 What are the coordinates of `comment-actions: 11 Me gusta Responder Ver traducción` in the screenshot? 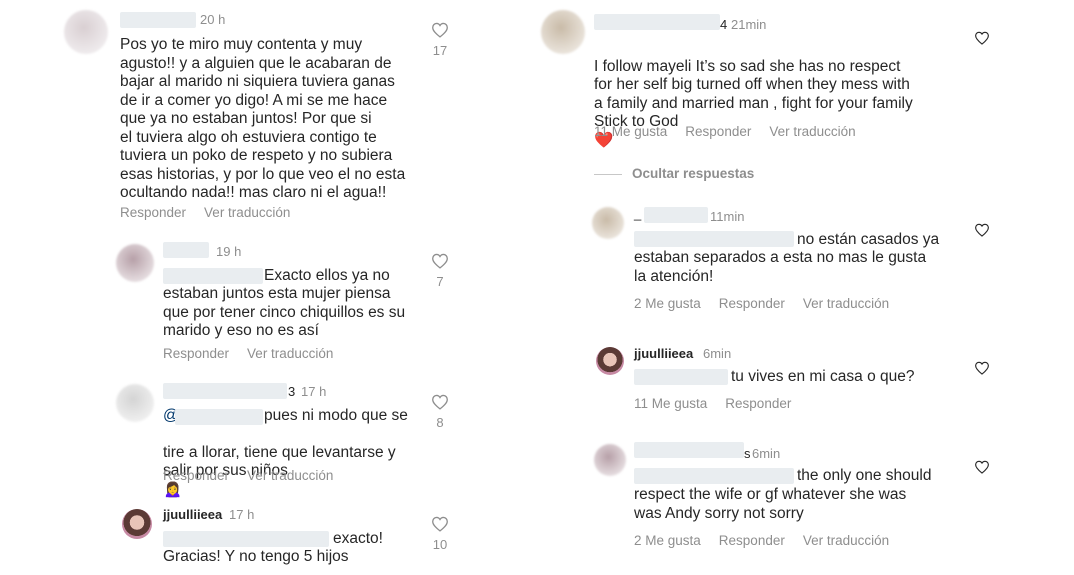 It's located at (734, 131).